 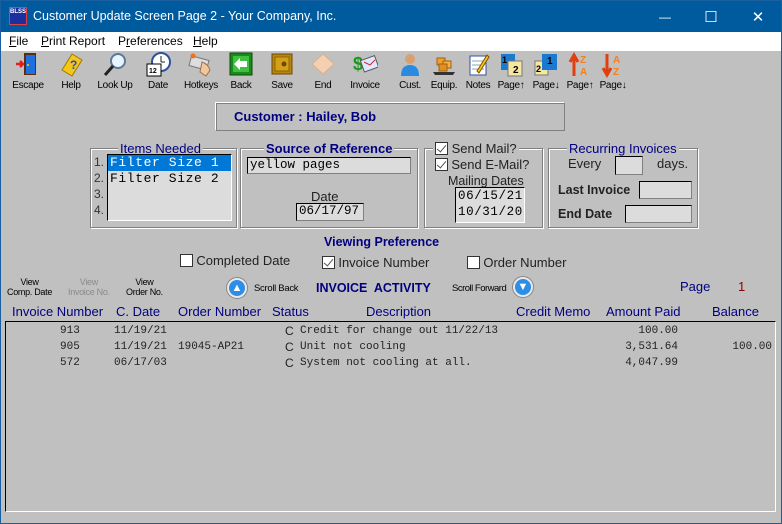 I want to click on cell-description: System not cooling at all., so click(x=386, y=363).